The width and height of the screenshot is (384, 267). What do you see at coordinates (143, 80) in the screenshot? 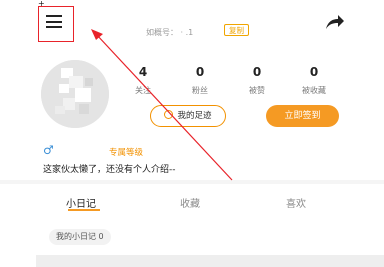
I see `stat-following: 4 关注` at bounding box center [143, 80].